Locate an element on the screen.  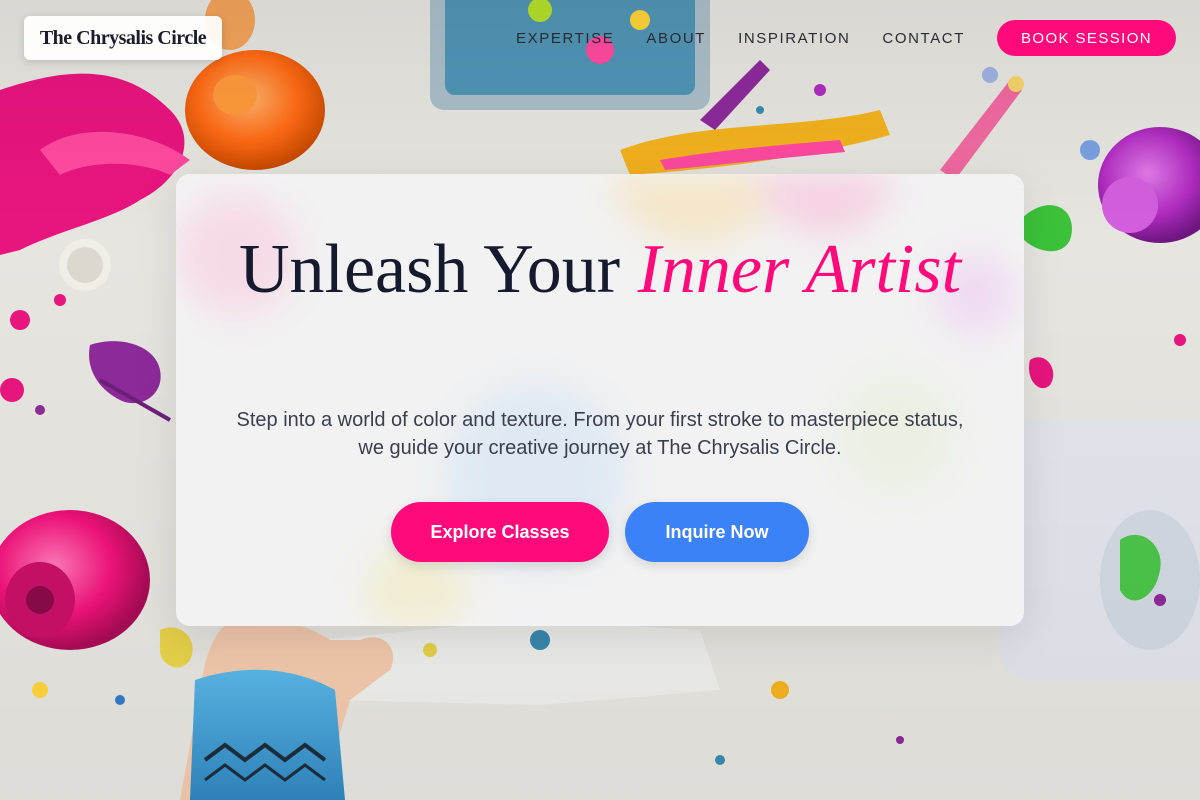
inquire-now-button: Inquire Now is located at coordinates (717, 532).